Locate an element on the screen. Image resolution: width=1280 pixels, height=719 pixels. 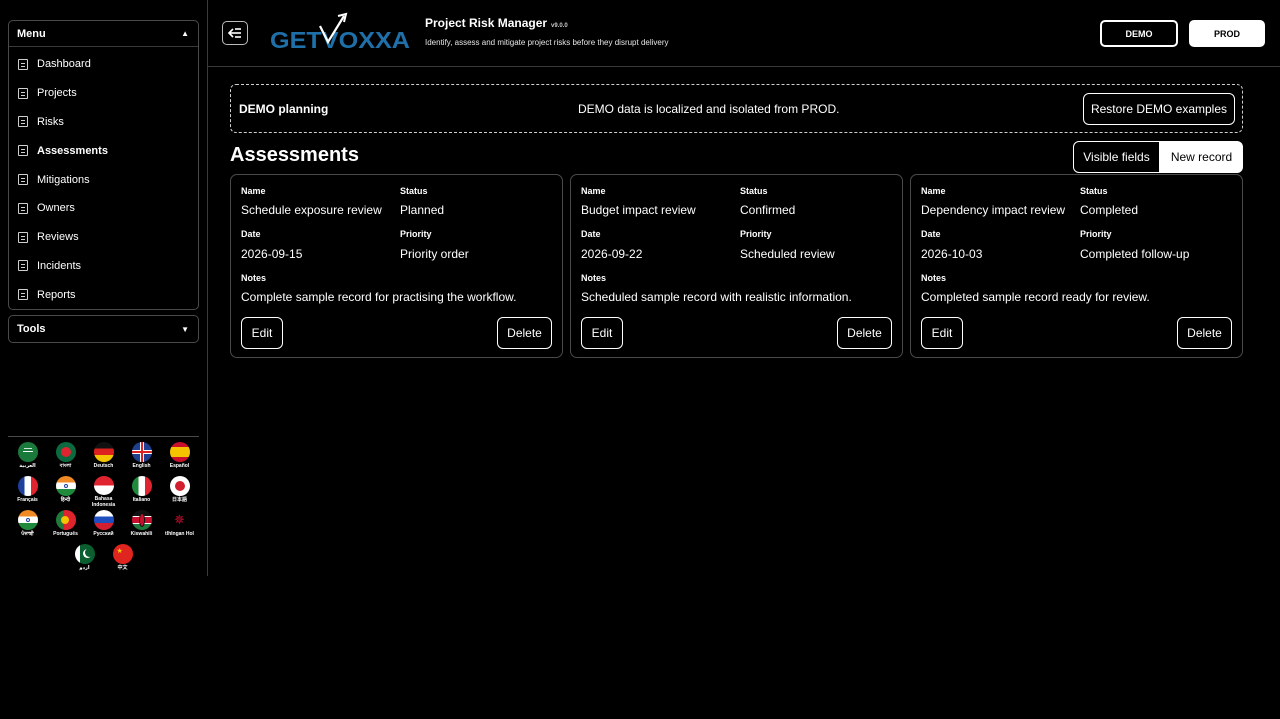
page-title: Assessments is located at coordinates (294, 155).